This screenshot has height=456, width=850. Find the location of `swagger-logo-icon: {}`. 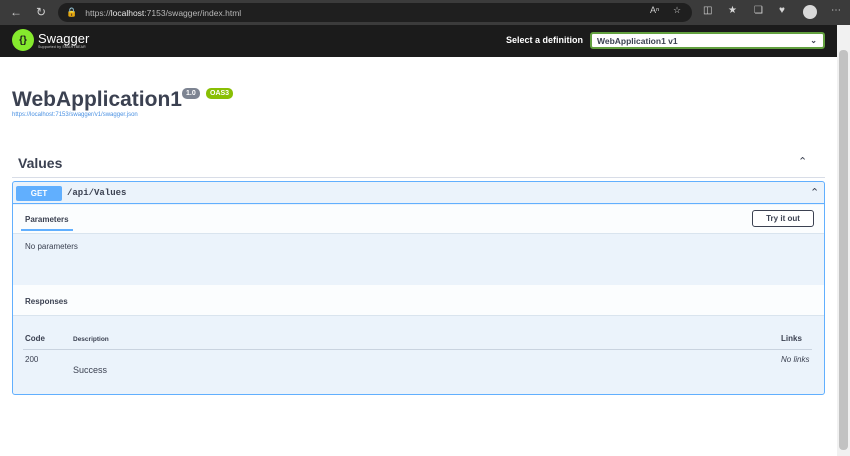

swagger-logo-icon: {} is located at coordinates (23, 40).